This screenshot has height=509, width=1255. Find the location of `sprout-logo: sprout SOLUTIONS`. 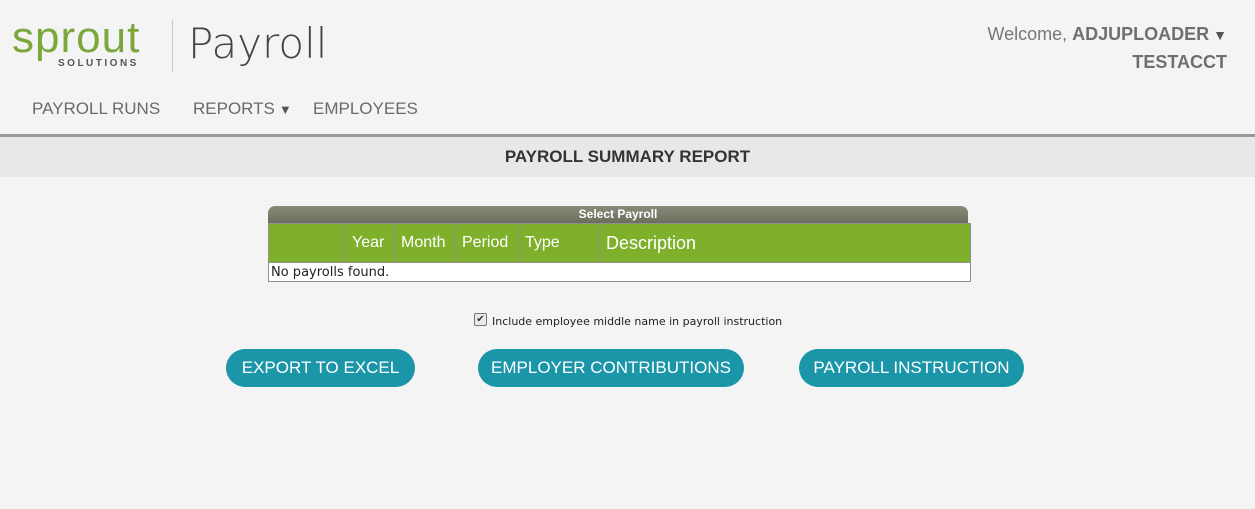

sprout-logo: sprout SOLUTIONS is located at coordinates (85, 46).